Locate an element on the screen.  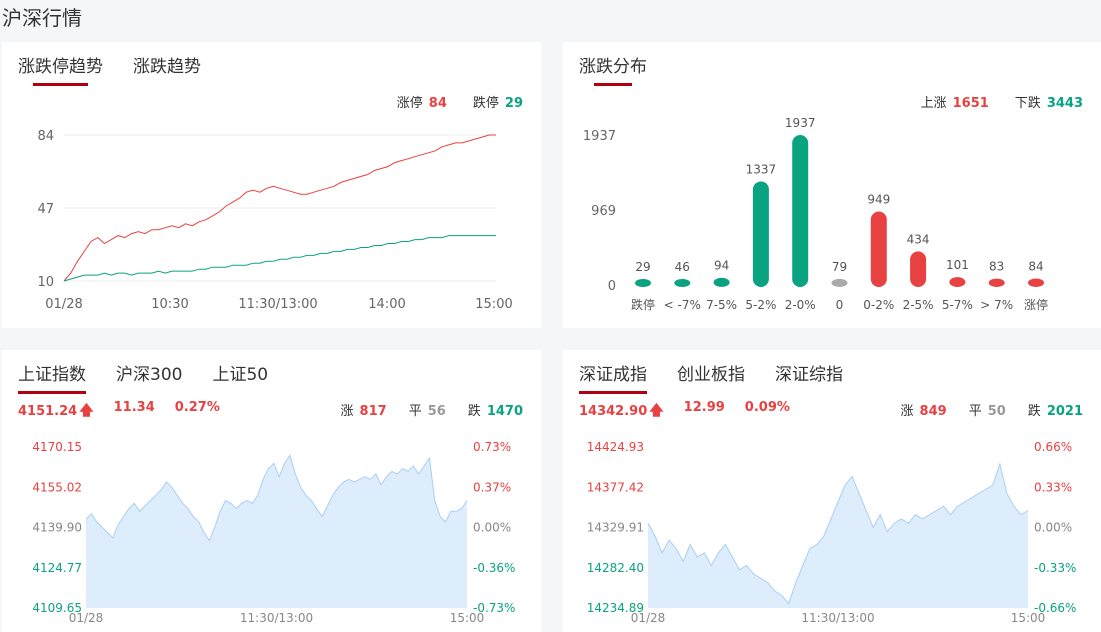
bar-category-label: < -7% is located at coordinates (682, 305).